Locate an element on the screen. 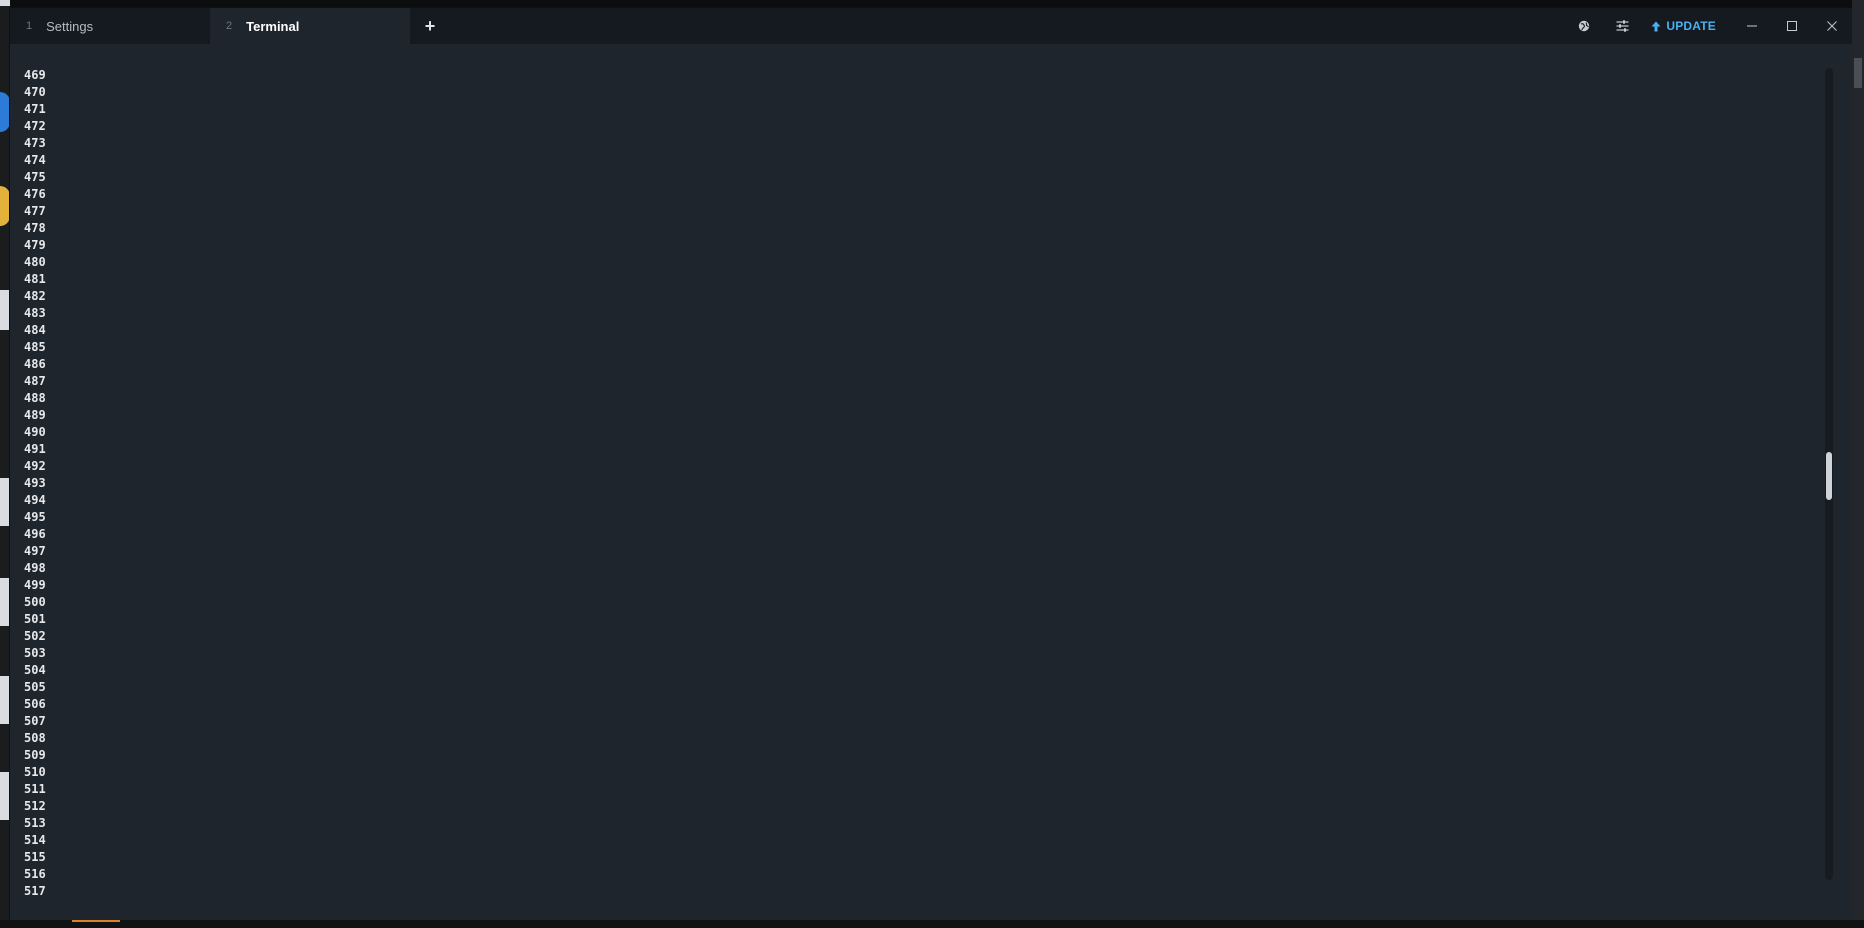  terminal-line-number: 488 is located at coordinates (35, 398).